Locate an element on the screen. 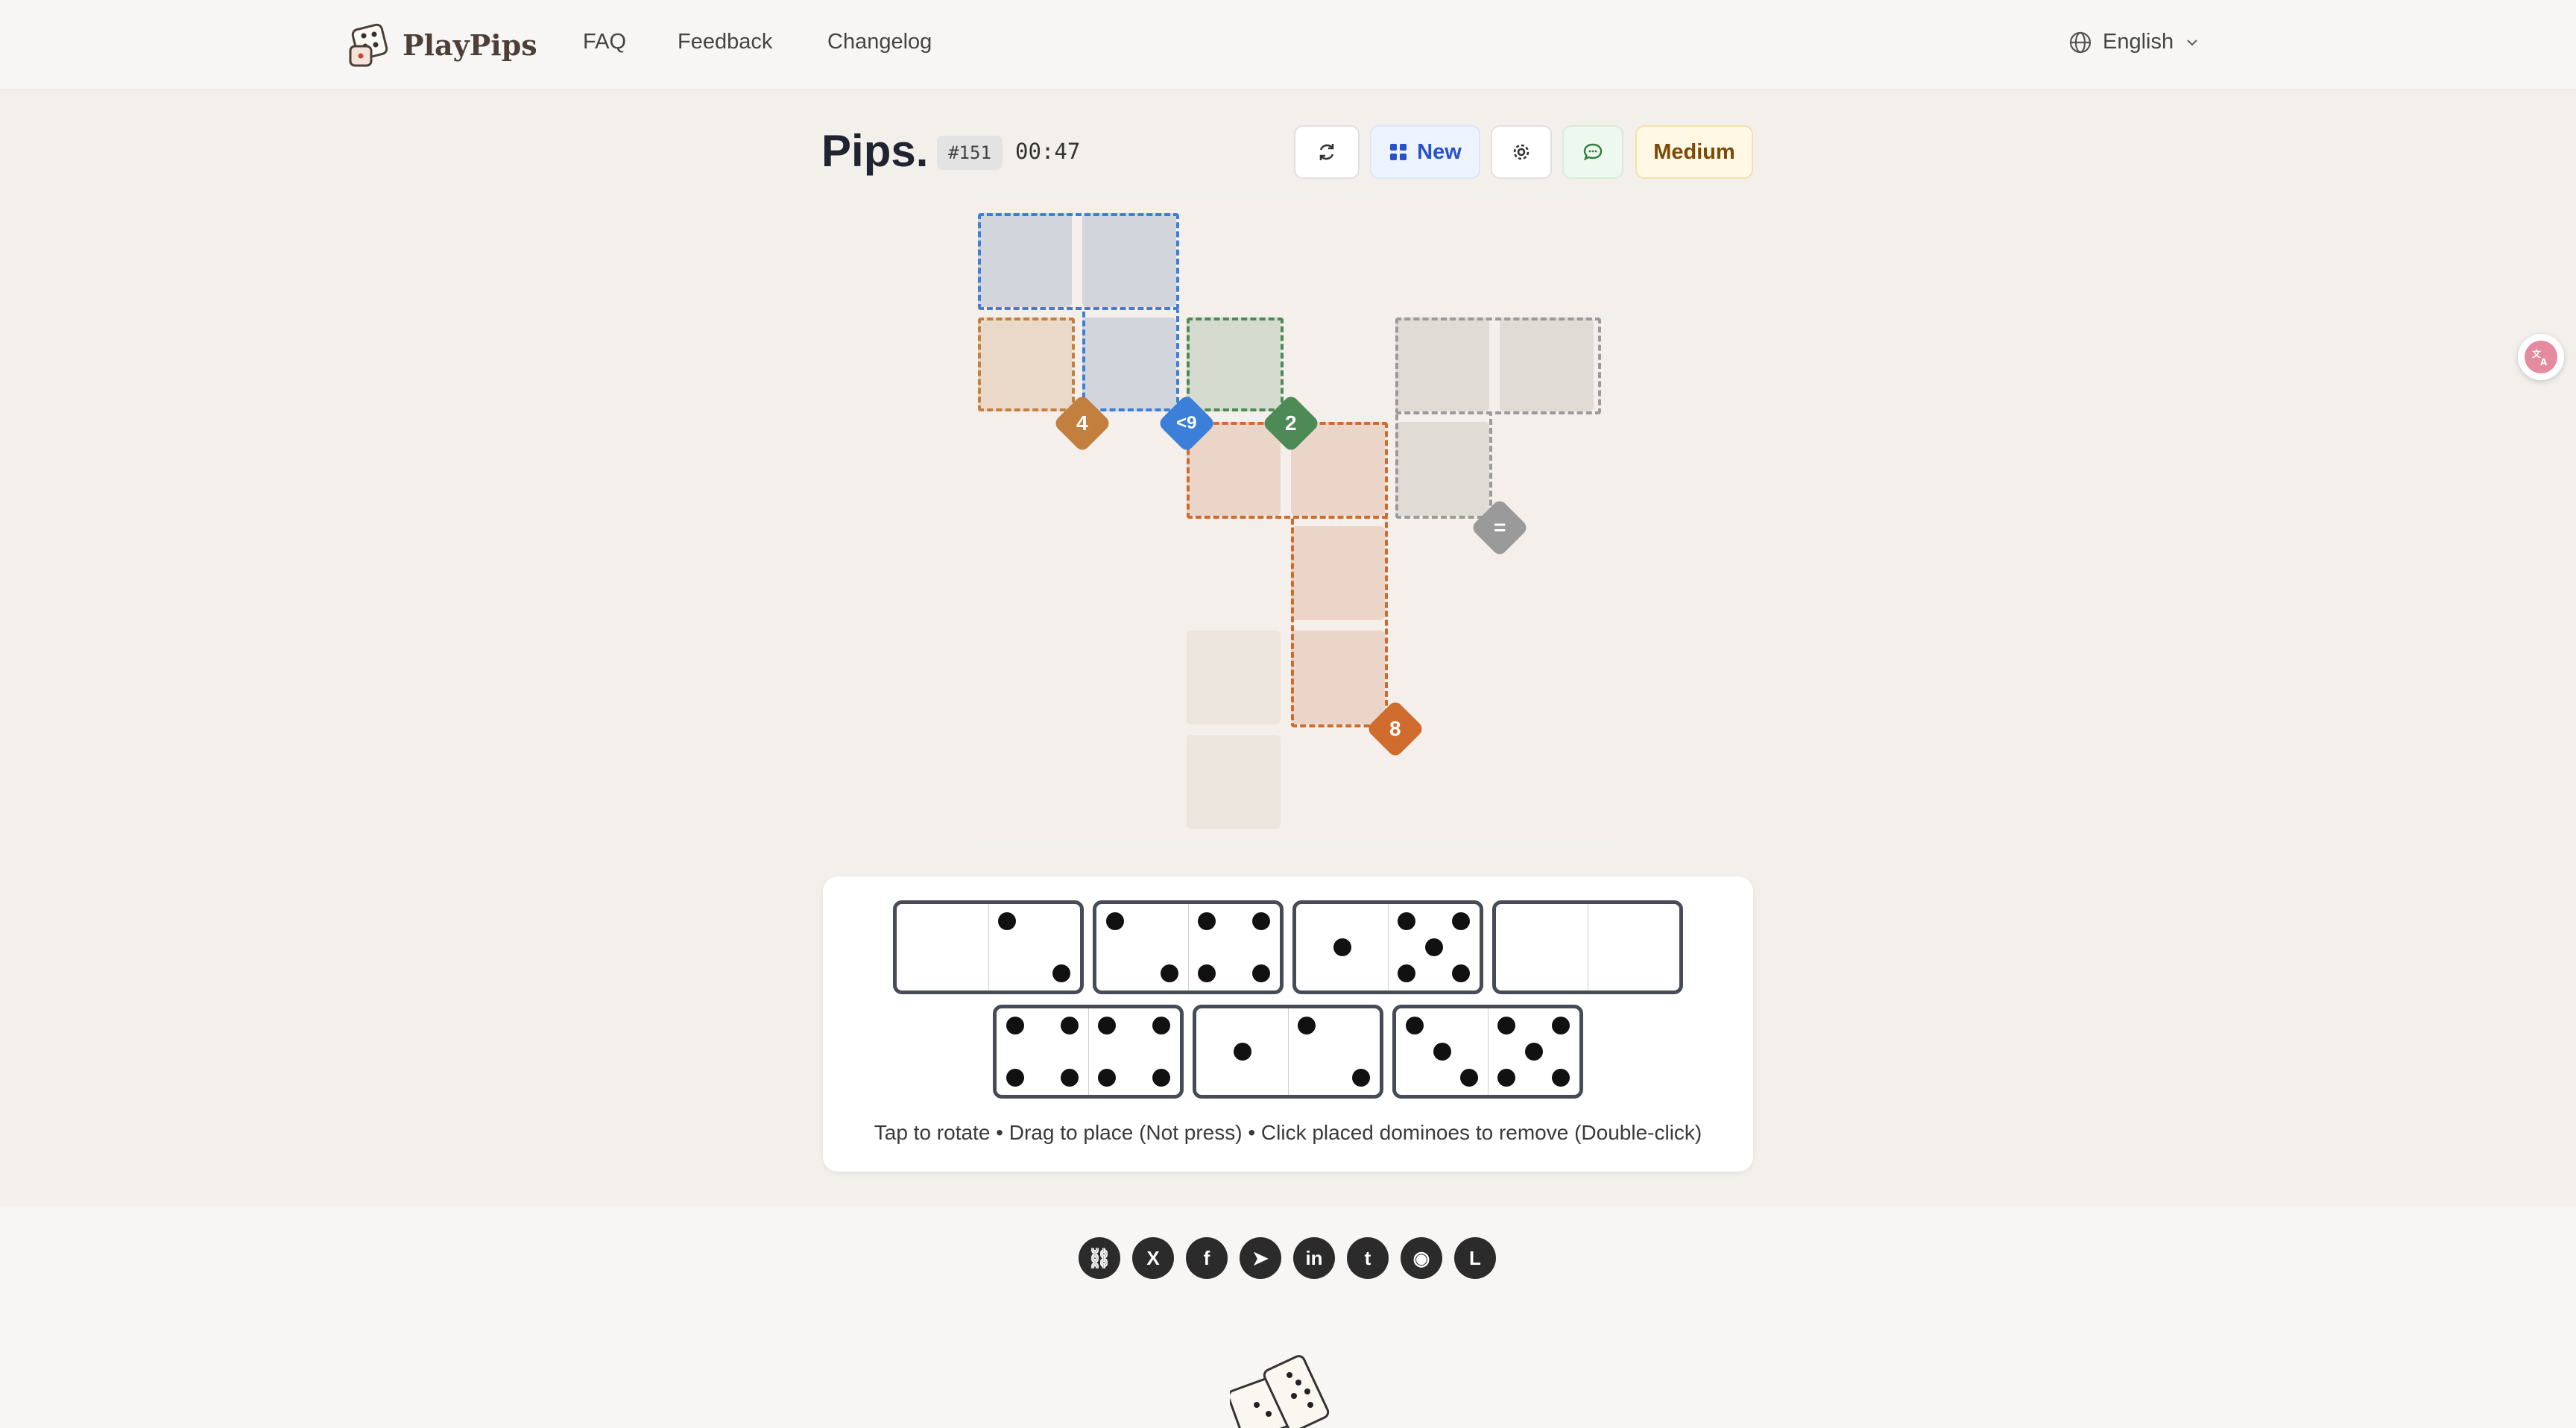 The image size is (2576, 1428). dice-logo-icon is located at coordinates (368, 45).